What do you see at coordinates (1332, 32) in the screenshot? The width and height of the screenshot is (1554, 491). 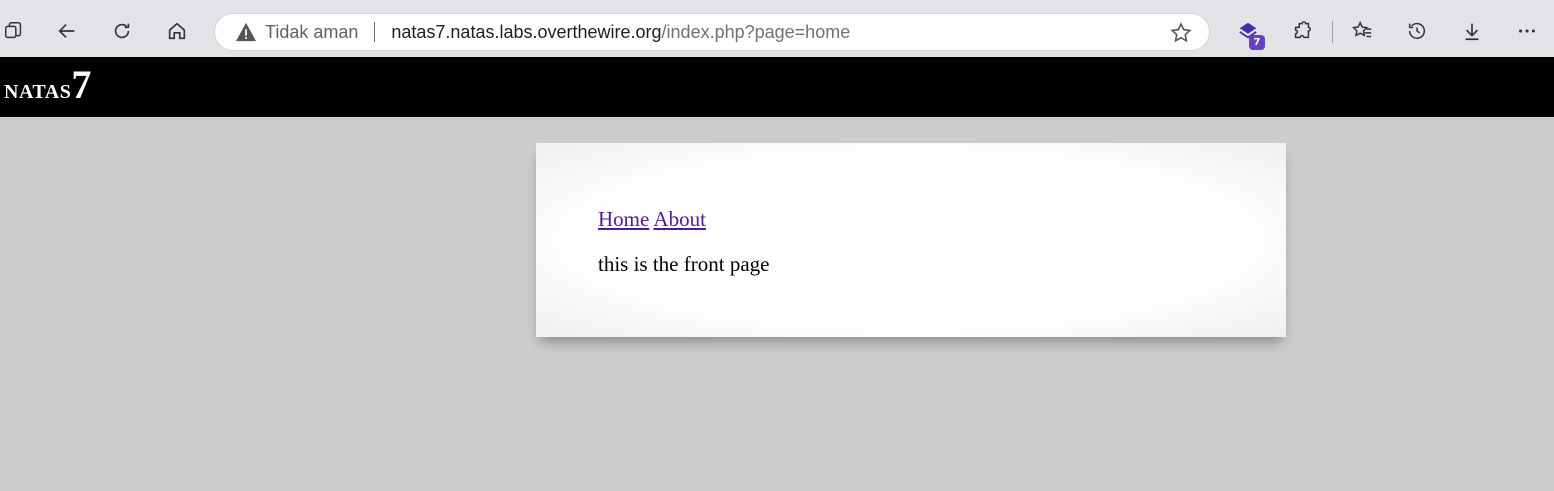 I see `toolbar-divider` at bounding box center [1332, 32].